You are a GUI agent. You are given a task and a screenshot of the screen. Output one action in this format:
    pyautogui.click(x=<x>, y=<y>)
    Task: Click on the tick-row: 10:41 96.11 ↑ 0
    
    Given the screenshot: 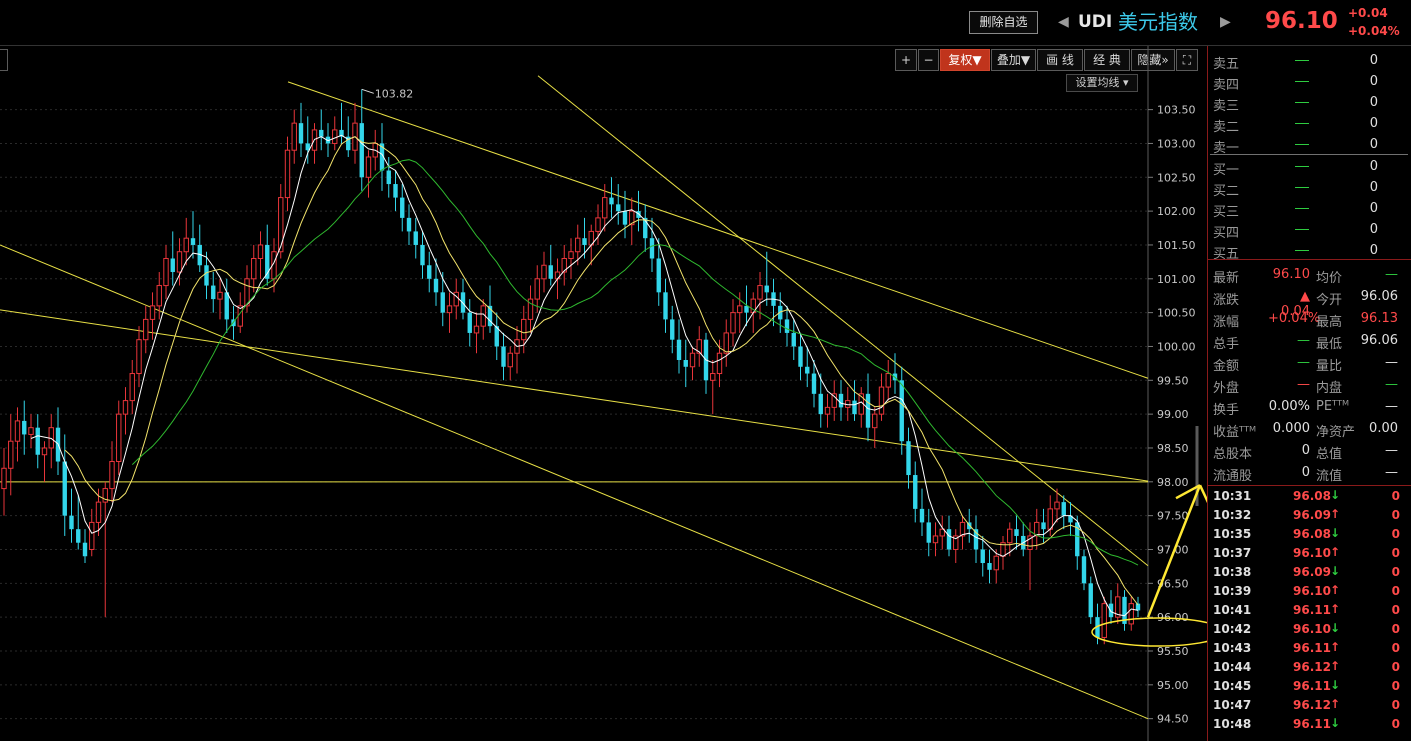 What is the action you would take?
    pyautogui.click(x=1309, y=610)
    